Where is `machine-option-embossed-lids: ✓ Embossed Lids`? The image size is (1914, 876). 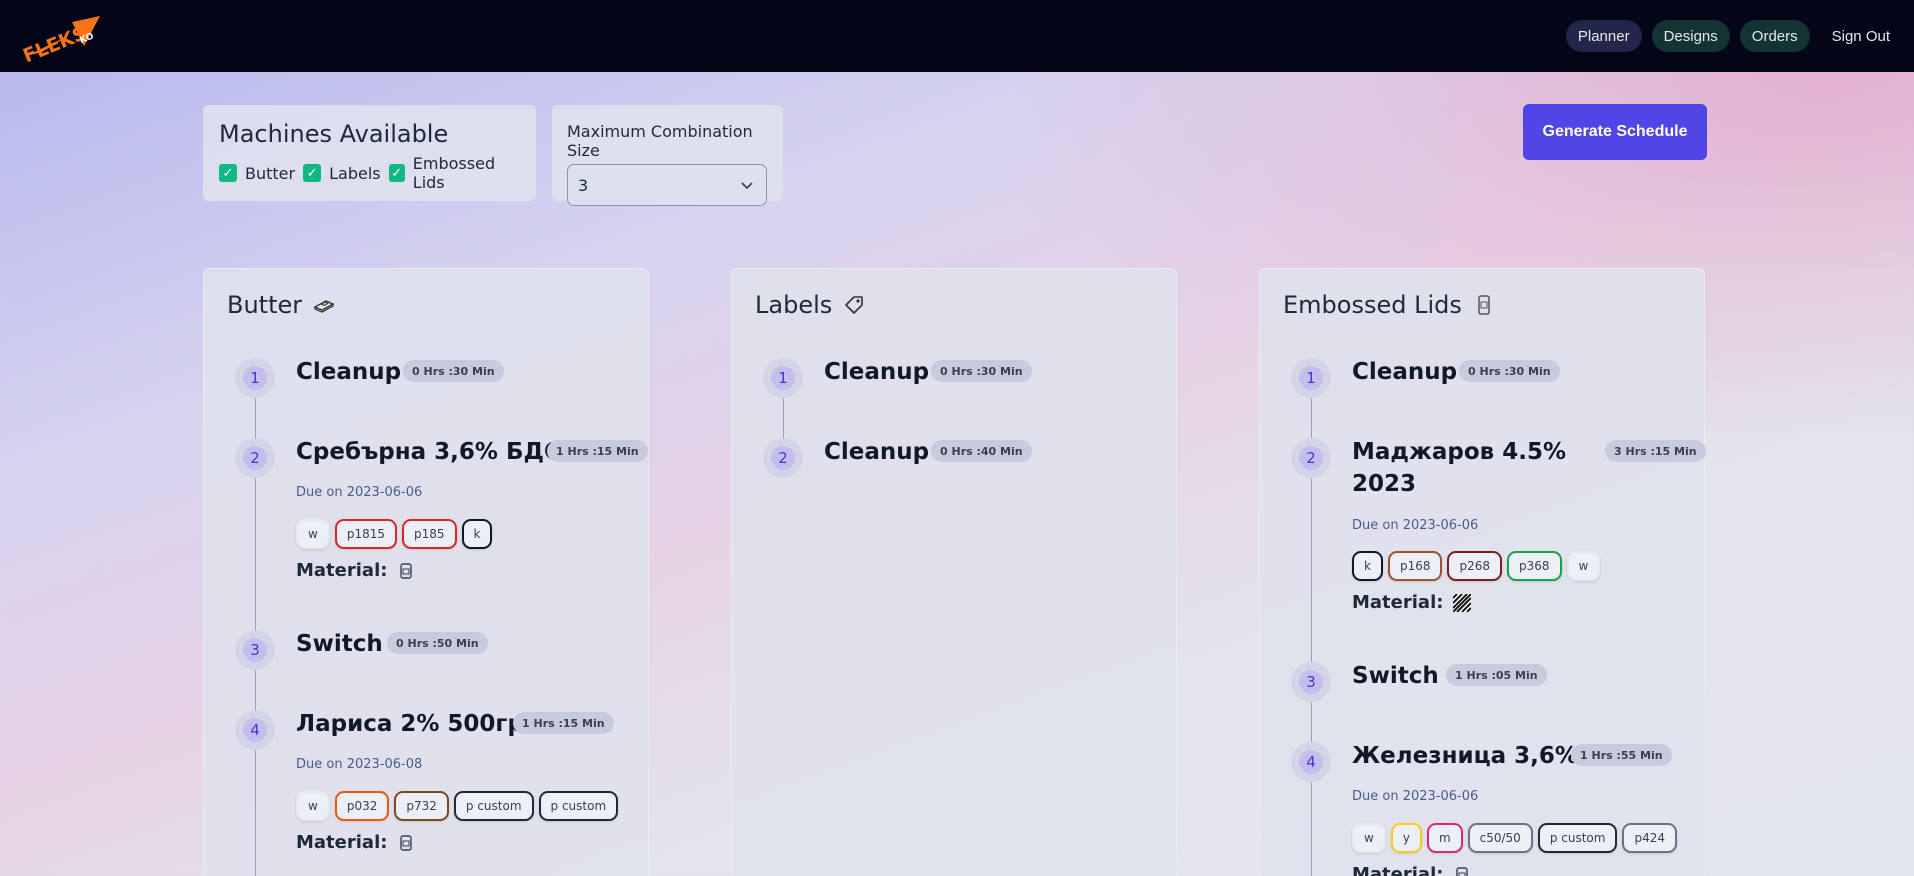 machine-option-embossed-lids: ✓ Embossed Lids is located at coordinates (454, 173).